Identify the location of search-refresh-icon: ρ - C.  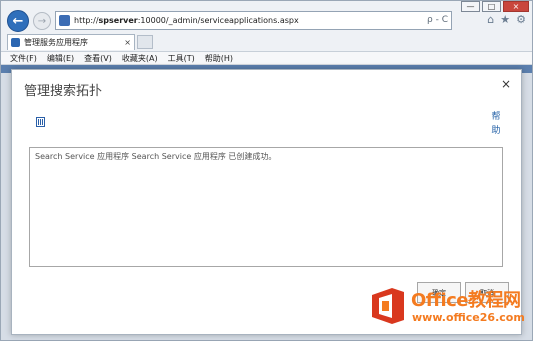
(437, 20).